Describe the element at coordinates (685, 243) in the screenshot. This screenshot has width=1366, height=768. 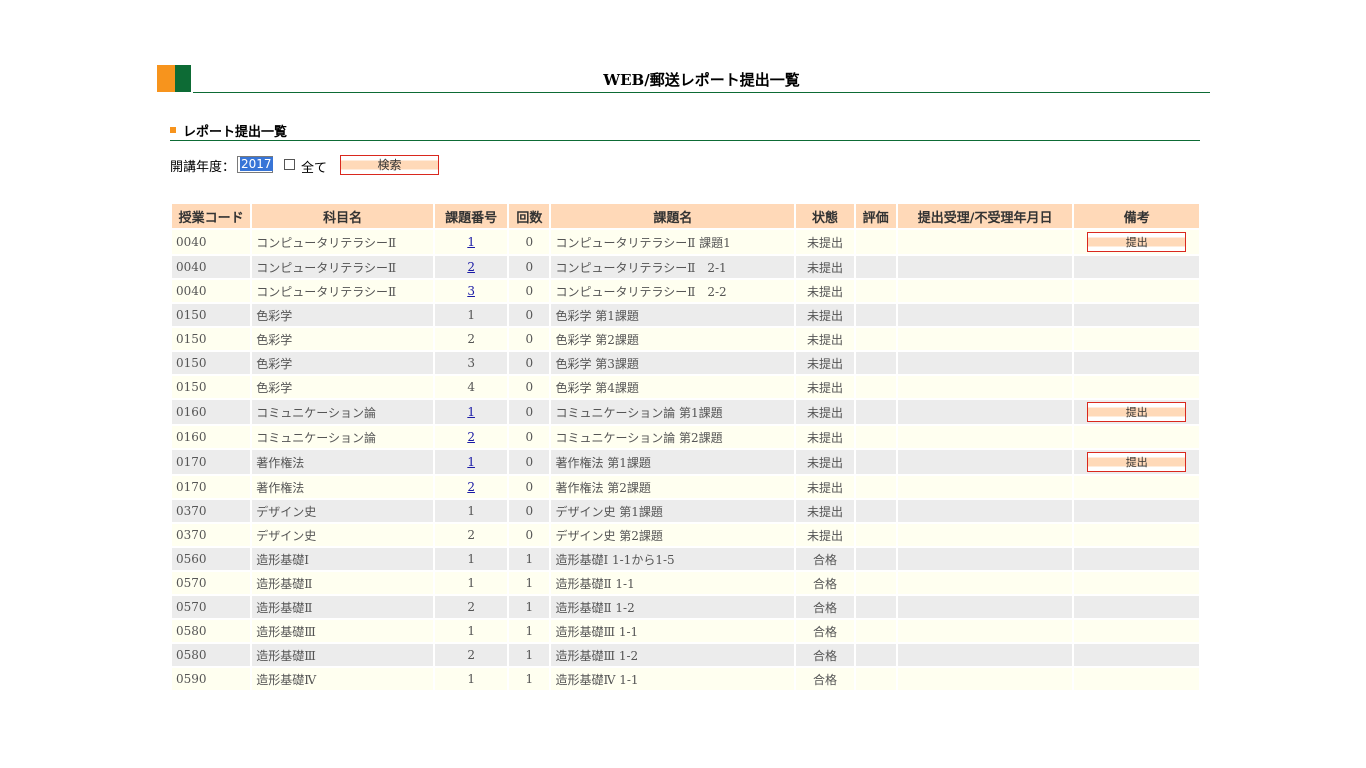
I see `table-row: 0040 コンピュータリテラシーⅡ 1 0 コンピュータリテラシーⅡ 課題1 未提出 提出` at that location.